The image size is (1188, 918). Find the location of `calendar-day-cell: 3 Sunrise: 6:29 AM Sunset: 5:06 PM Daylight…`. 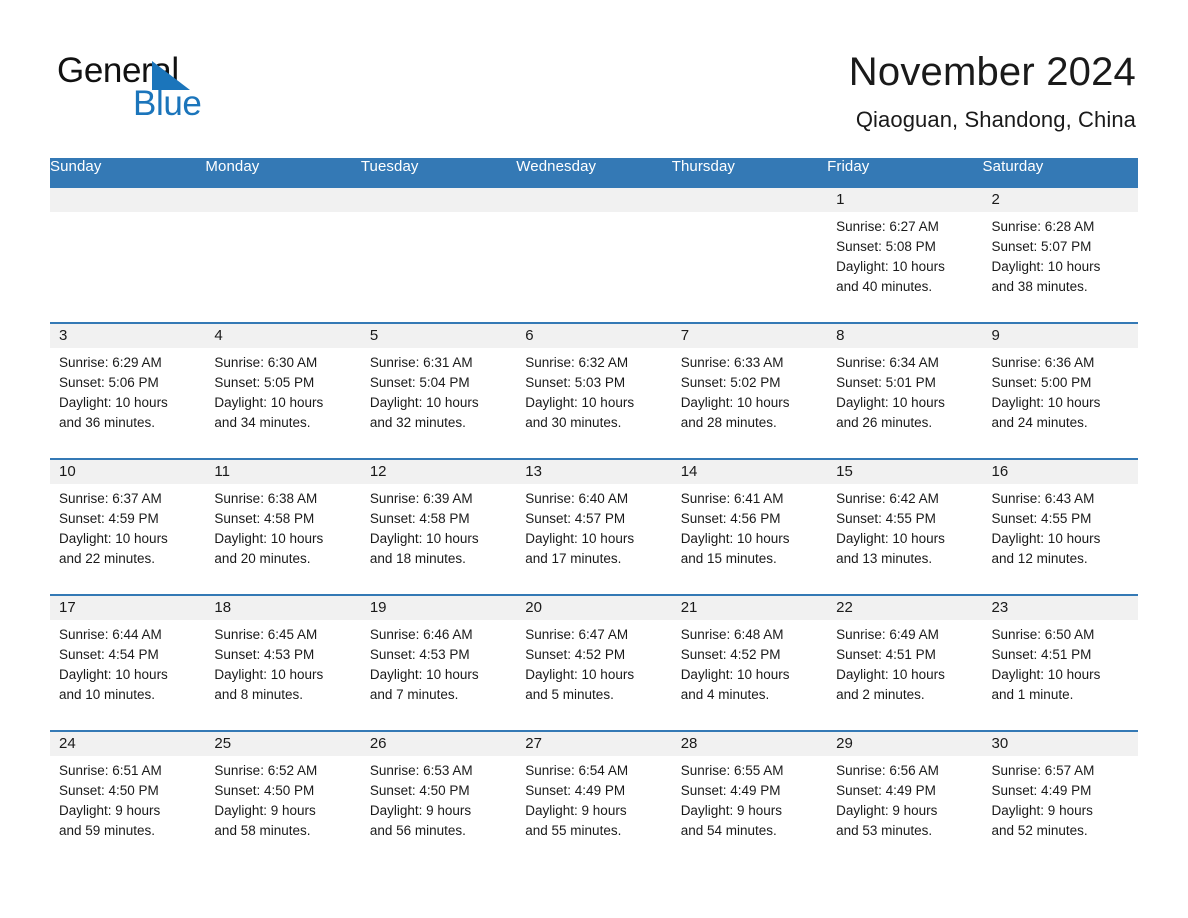

calendar-day-cell: 3 Sunrise: 6:29 AM Sunset: 5:06 PM Daylight… is located at coordinates (128, 390).